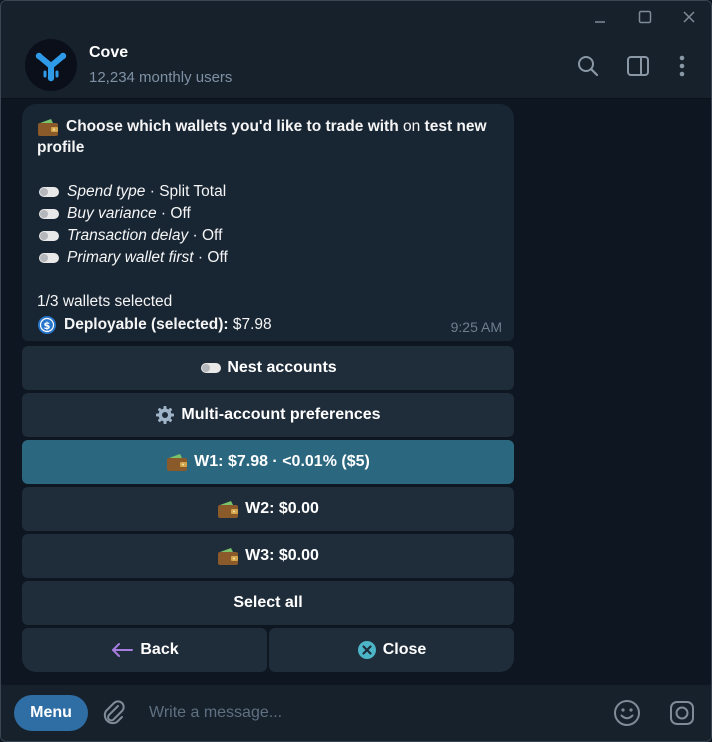 This screenshot has height=742, width=712. I want to click on setting-name: Primary wallet first, so click(130, 257).